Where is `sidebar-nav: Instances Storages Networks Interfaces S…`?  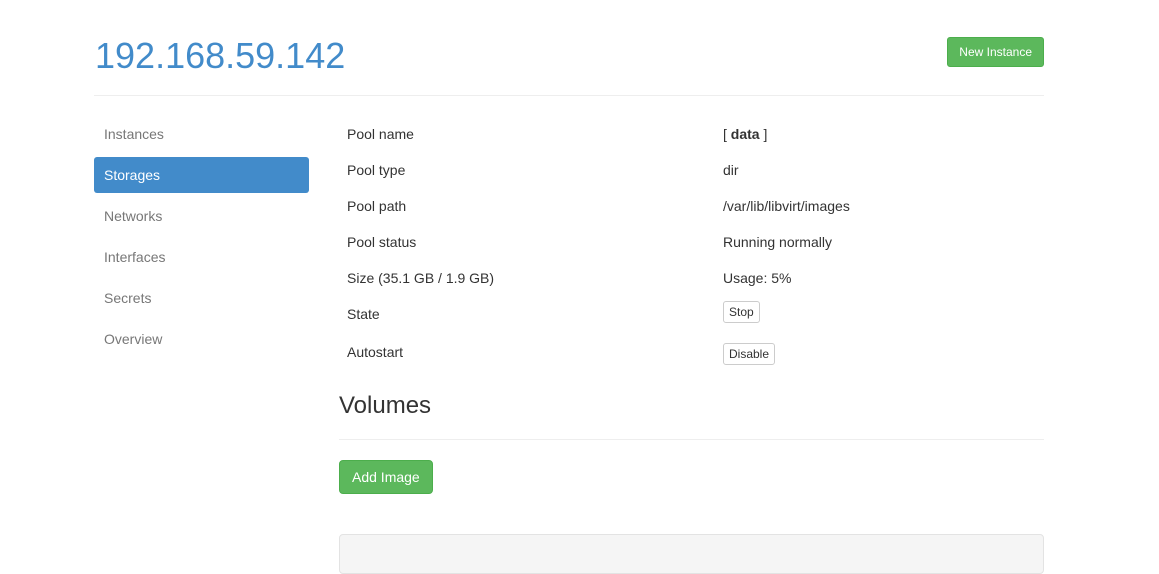 sidebar-nav: Instances Storages Networks Interfaces S… is located at coordinates (201, 239).